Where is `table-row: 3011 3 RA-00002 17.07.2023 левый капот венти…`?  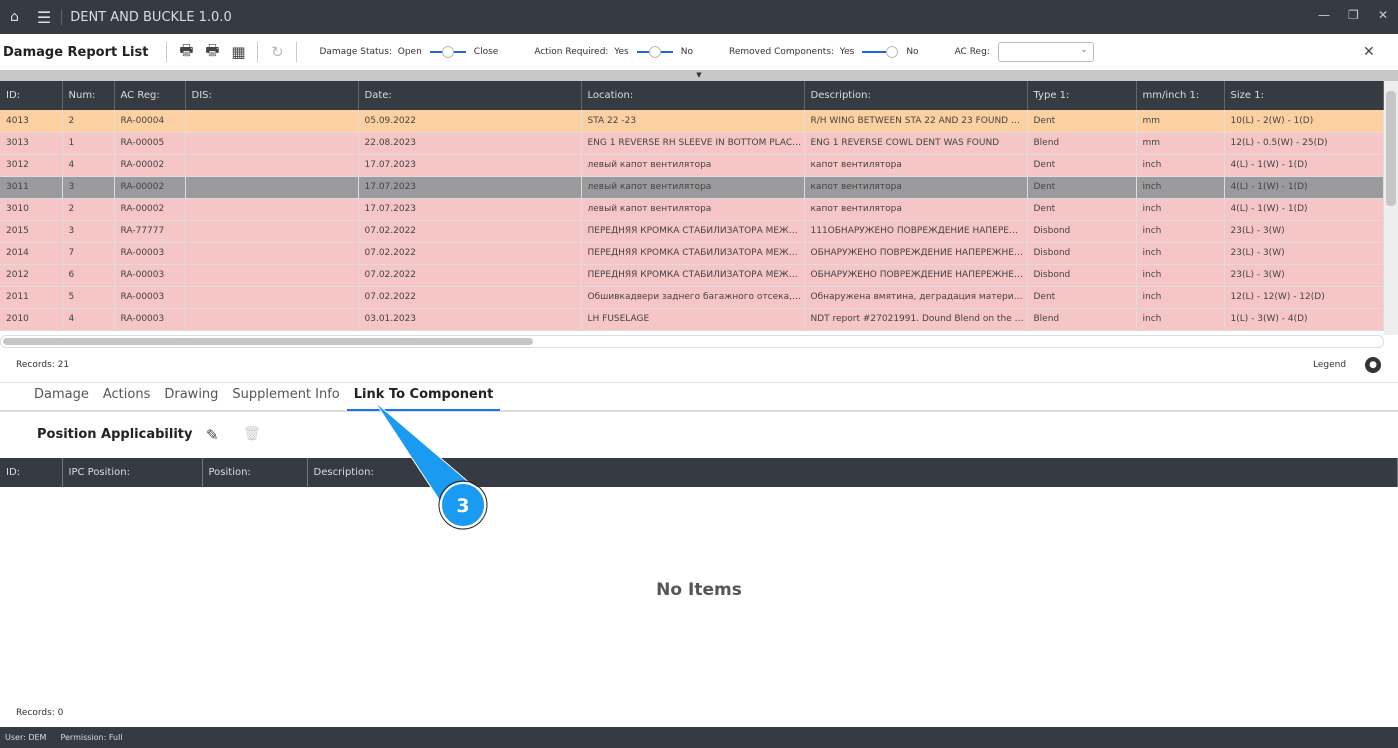 table-row: 3011 3 RA-00002 17.07.2023 левый капот венти… is located at coordinates (692, 187).